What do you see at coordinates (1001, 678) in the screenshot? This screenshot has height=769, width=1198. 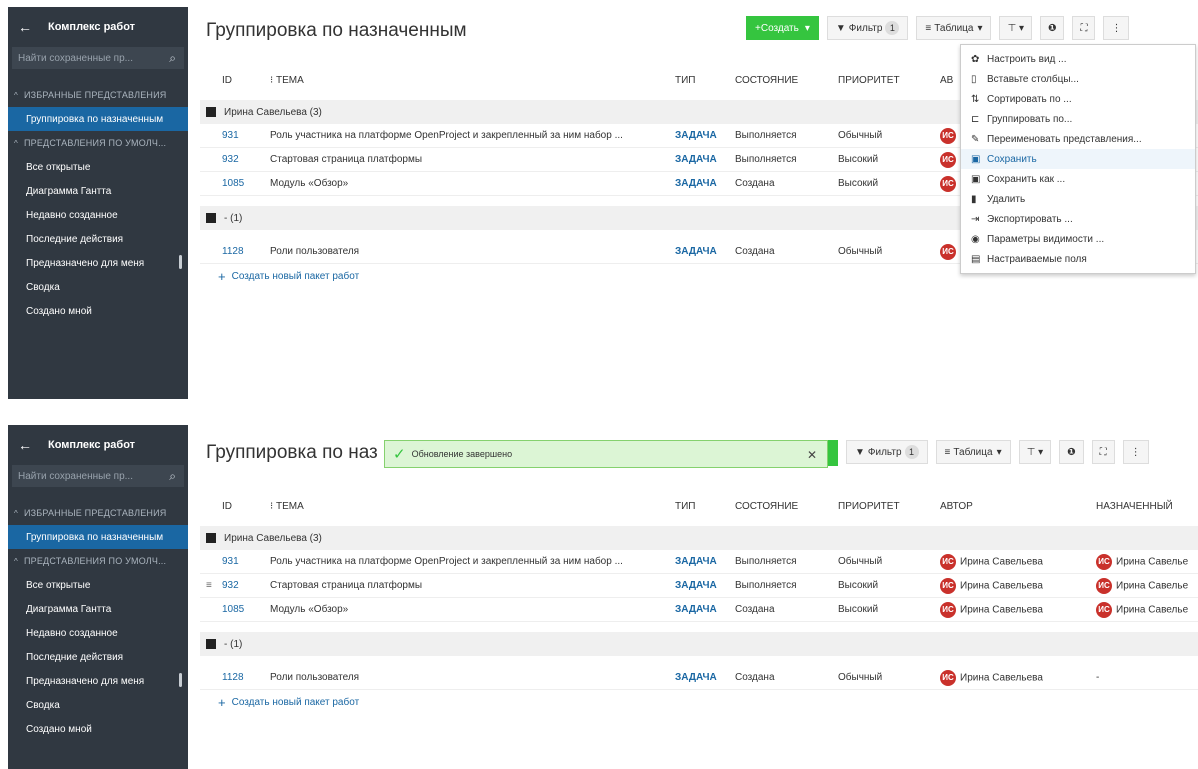 I see `author-name: Ирина Савельева` at bounding box center [1001, 678].